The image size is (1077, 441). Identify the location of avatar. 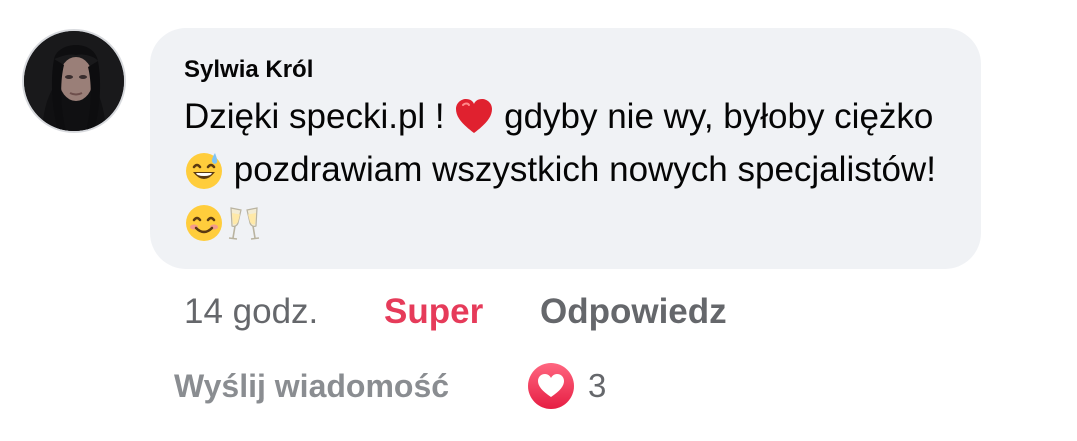
(74, 81).